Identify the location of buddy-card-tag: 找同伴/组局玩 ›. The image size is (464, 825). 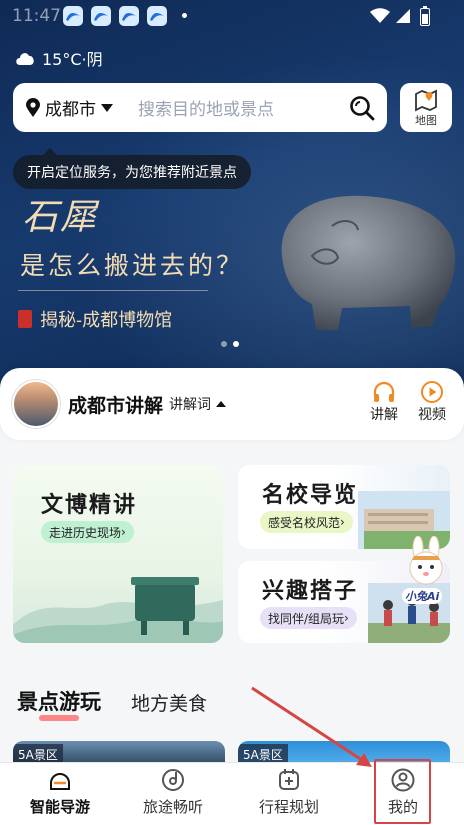
(308, 618).